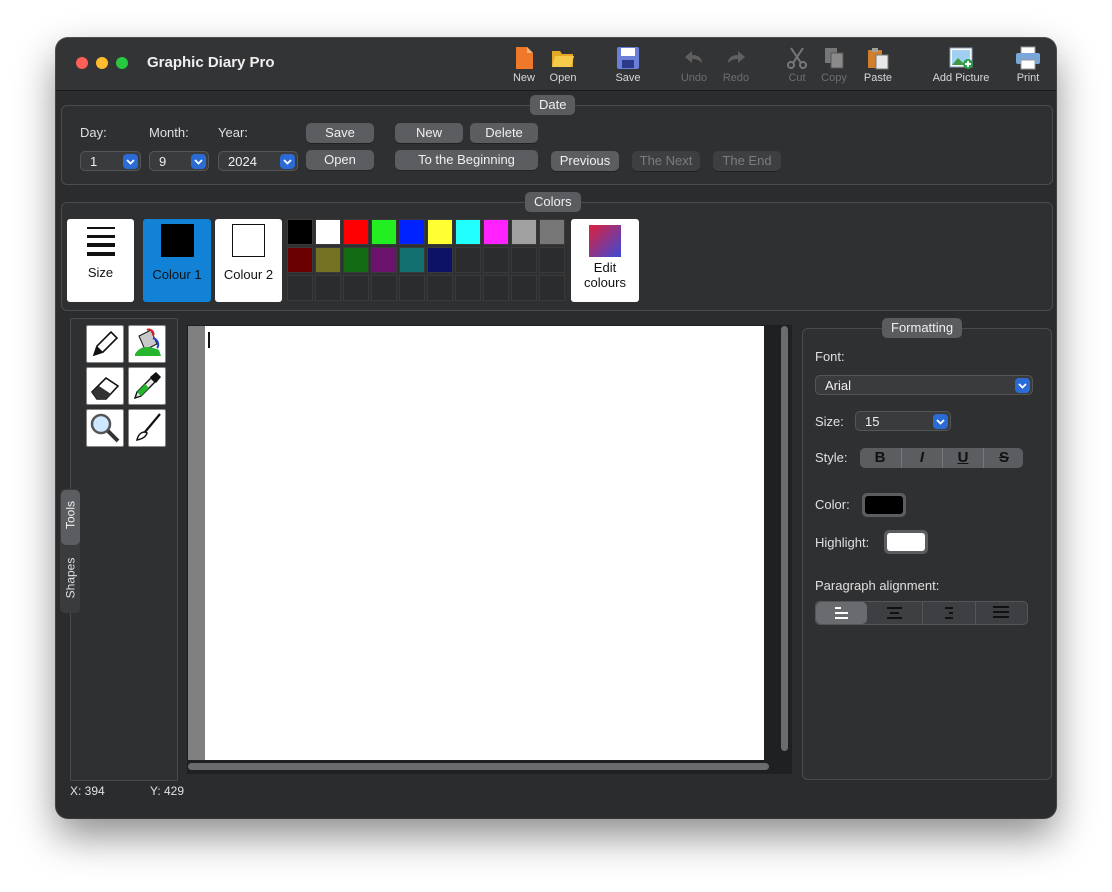 The width and height of the screenshot is (1112, 892). What do you see at coordinates (872, 421) in the screenshot?
I see `size-value: 15` at bounding box center [872, 421].